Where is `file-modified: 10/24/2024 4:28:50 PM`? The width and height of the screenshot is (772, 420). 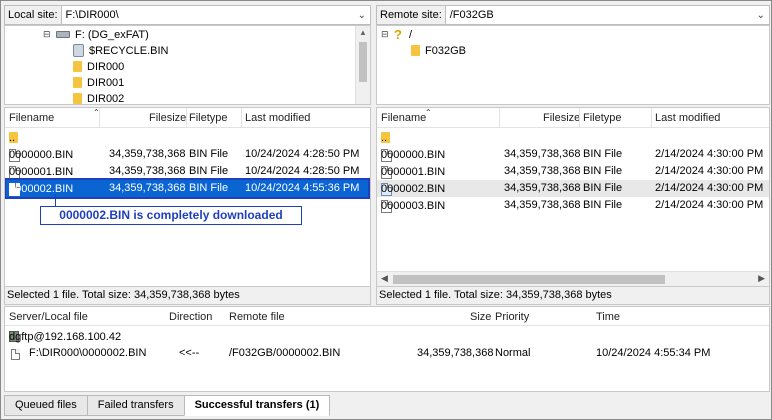
file-modified: 10/24/2024 4:28:50 PM is located at coordinates (302, 171).